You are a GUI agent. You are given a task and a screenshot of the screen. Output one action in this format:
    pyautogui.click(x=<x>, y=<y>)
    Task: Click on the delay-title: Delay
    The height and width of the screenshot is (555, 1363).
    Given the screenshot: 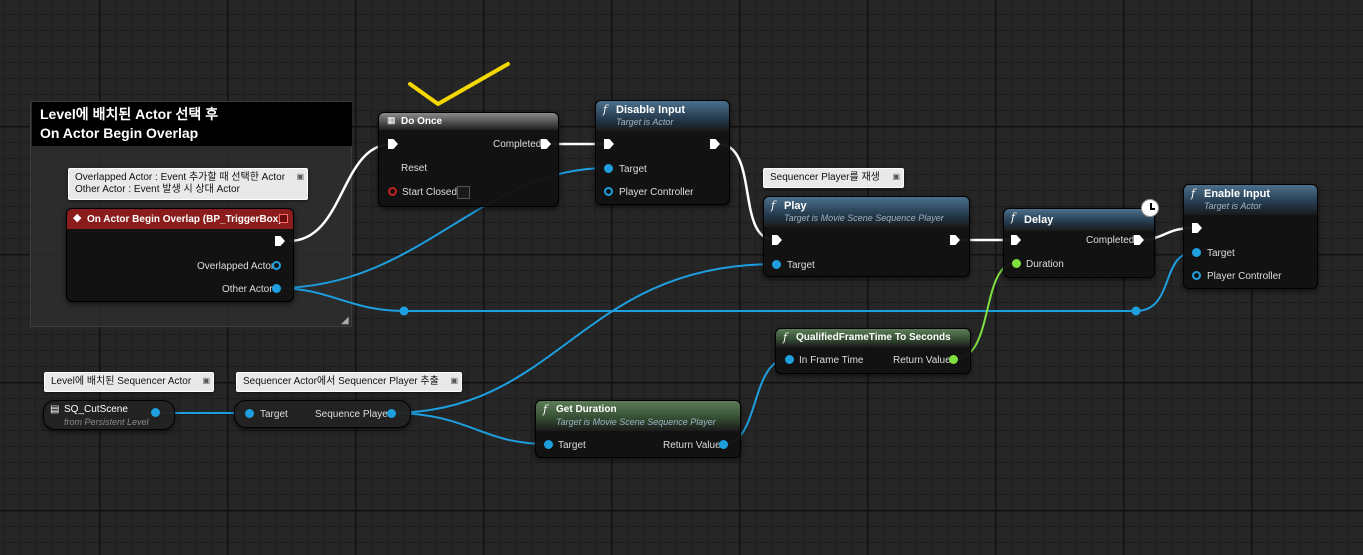 What is the action you would take?
    pyautogui.click(x=1039, y=220)
    